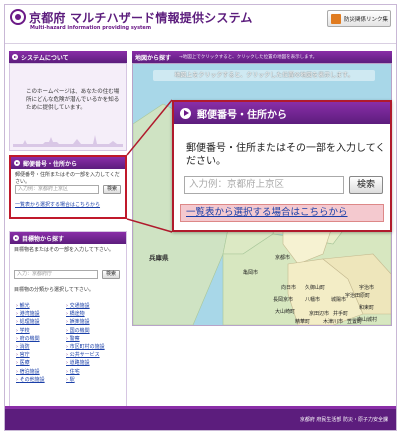  I want to click on map-label-kyotanabe: 京田辺市, so click(319, 314).